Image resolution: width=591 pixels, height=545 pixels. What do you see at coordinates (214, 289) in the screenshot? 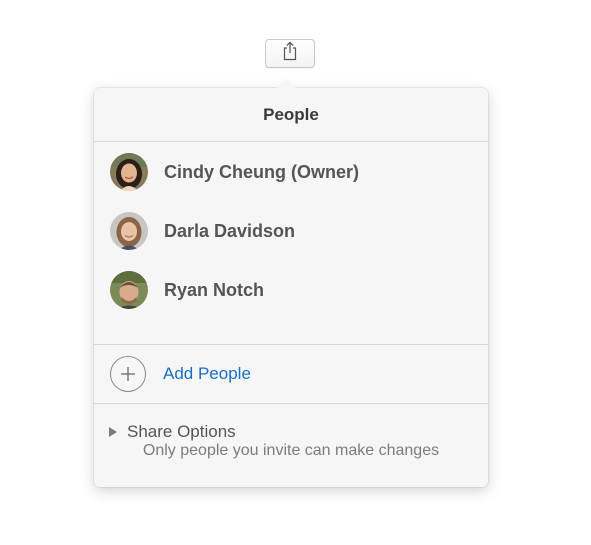
I see `person-name: Ryan Notch` at bounding box center [214, 289].